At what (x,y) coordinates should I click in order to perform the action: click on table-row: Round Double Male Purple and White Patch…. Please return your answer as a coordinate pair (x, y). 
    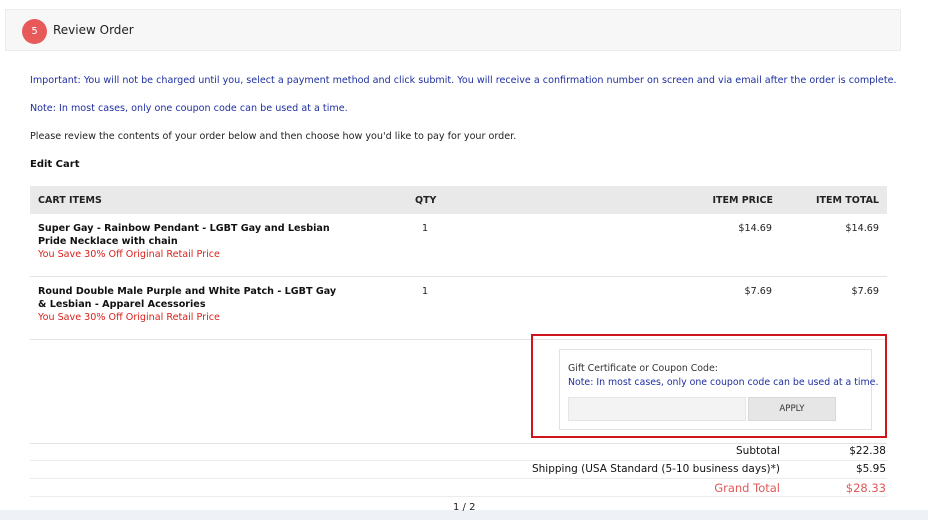
    Looking at the image, I should click on (458, 308).